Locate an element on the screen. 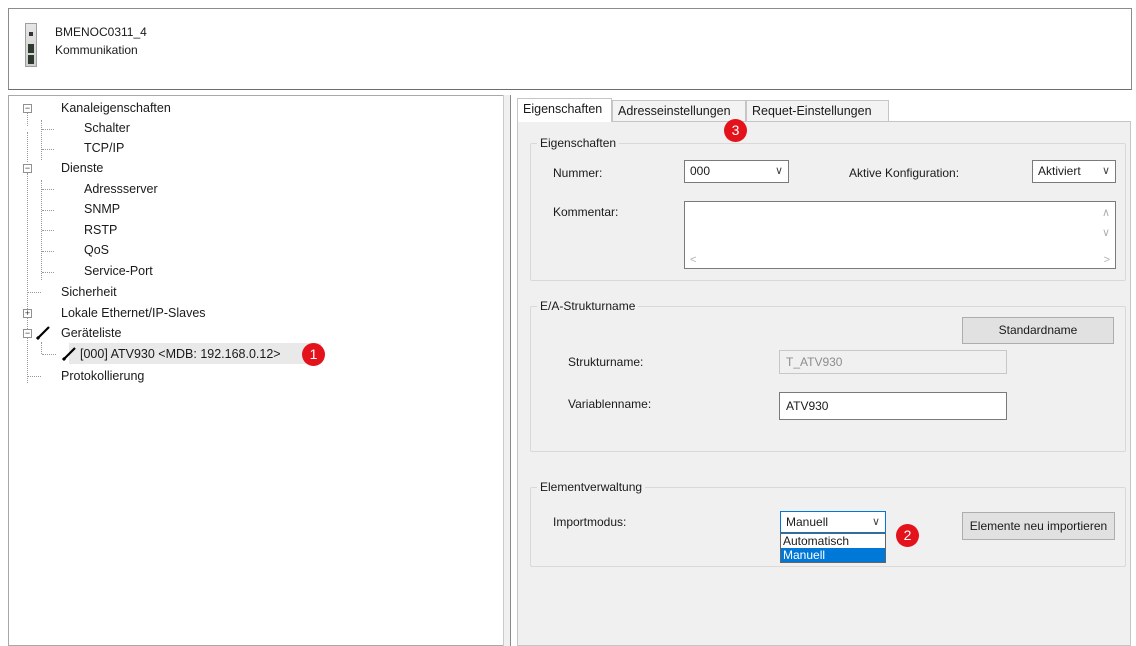 Image resolution: width=1136 pixels, height=646 pixels. variable-name-input: ATV930 is located at coordinates (893, 406).